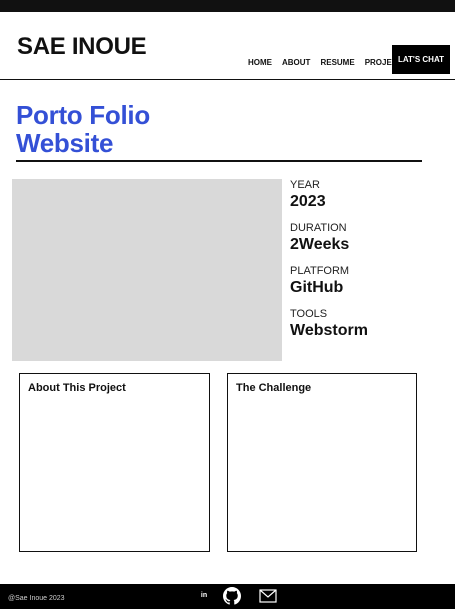 The image size is (455, 609). Describe the element at coordinates (320, 244) in the screenshot. I see `meta-duration-value: 2Weeks` at that location.